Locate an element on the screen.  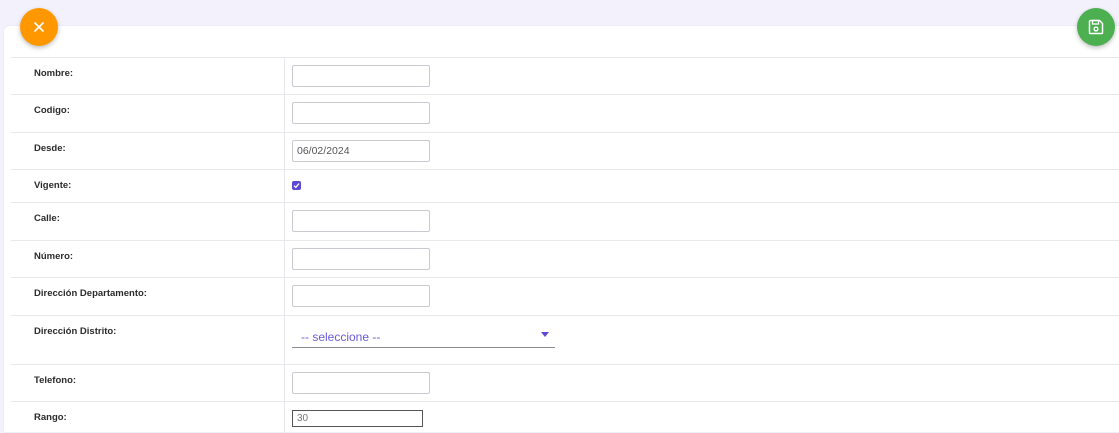
direccion-distrito-label: Dirección Distrito: is located at coordinates (75, 331).